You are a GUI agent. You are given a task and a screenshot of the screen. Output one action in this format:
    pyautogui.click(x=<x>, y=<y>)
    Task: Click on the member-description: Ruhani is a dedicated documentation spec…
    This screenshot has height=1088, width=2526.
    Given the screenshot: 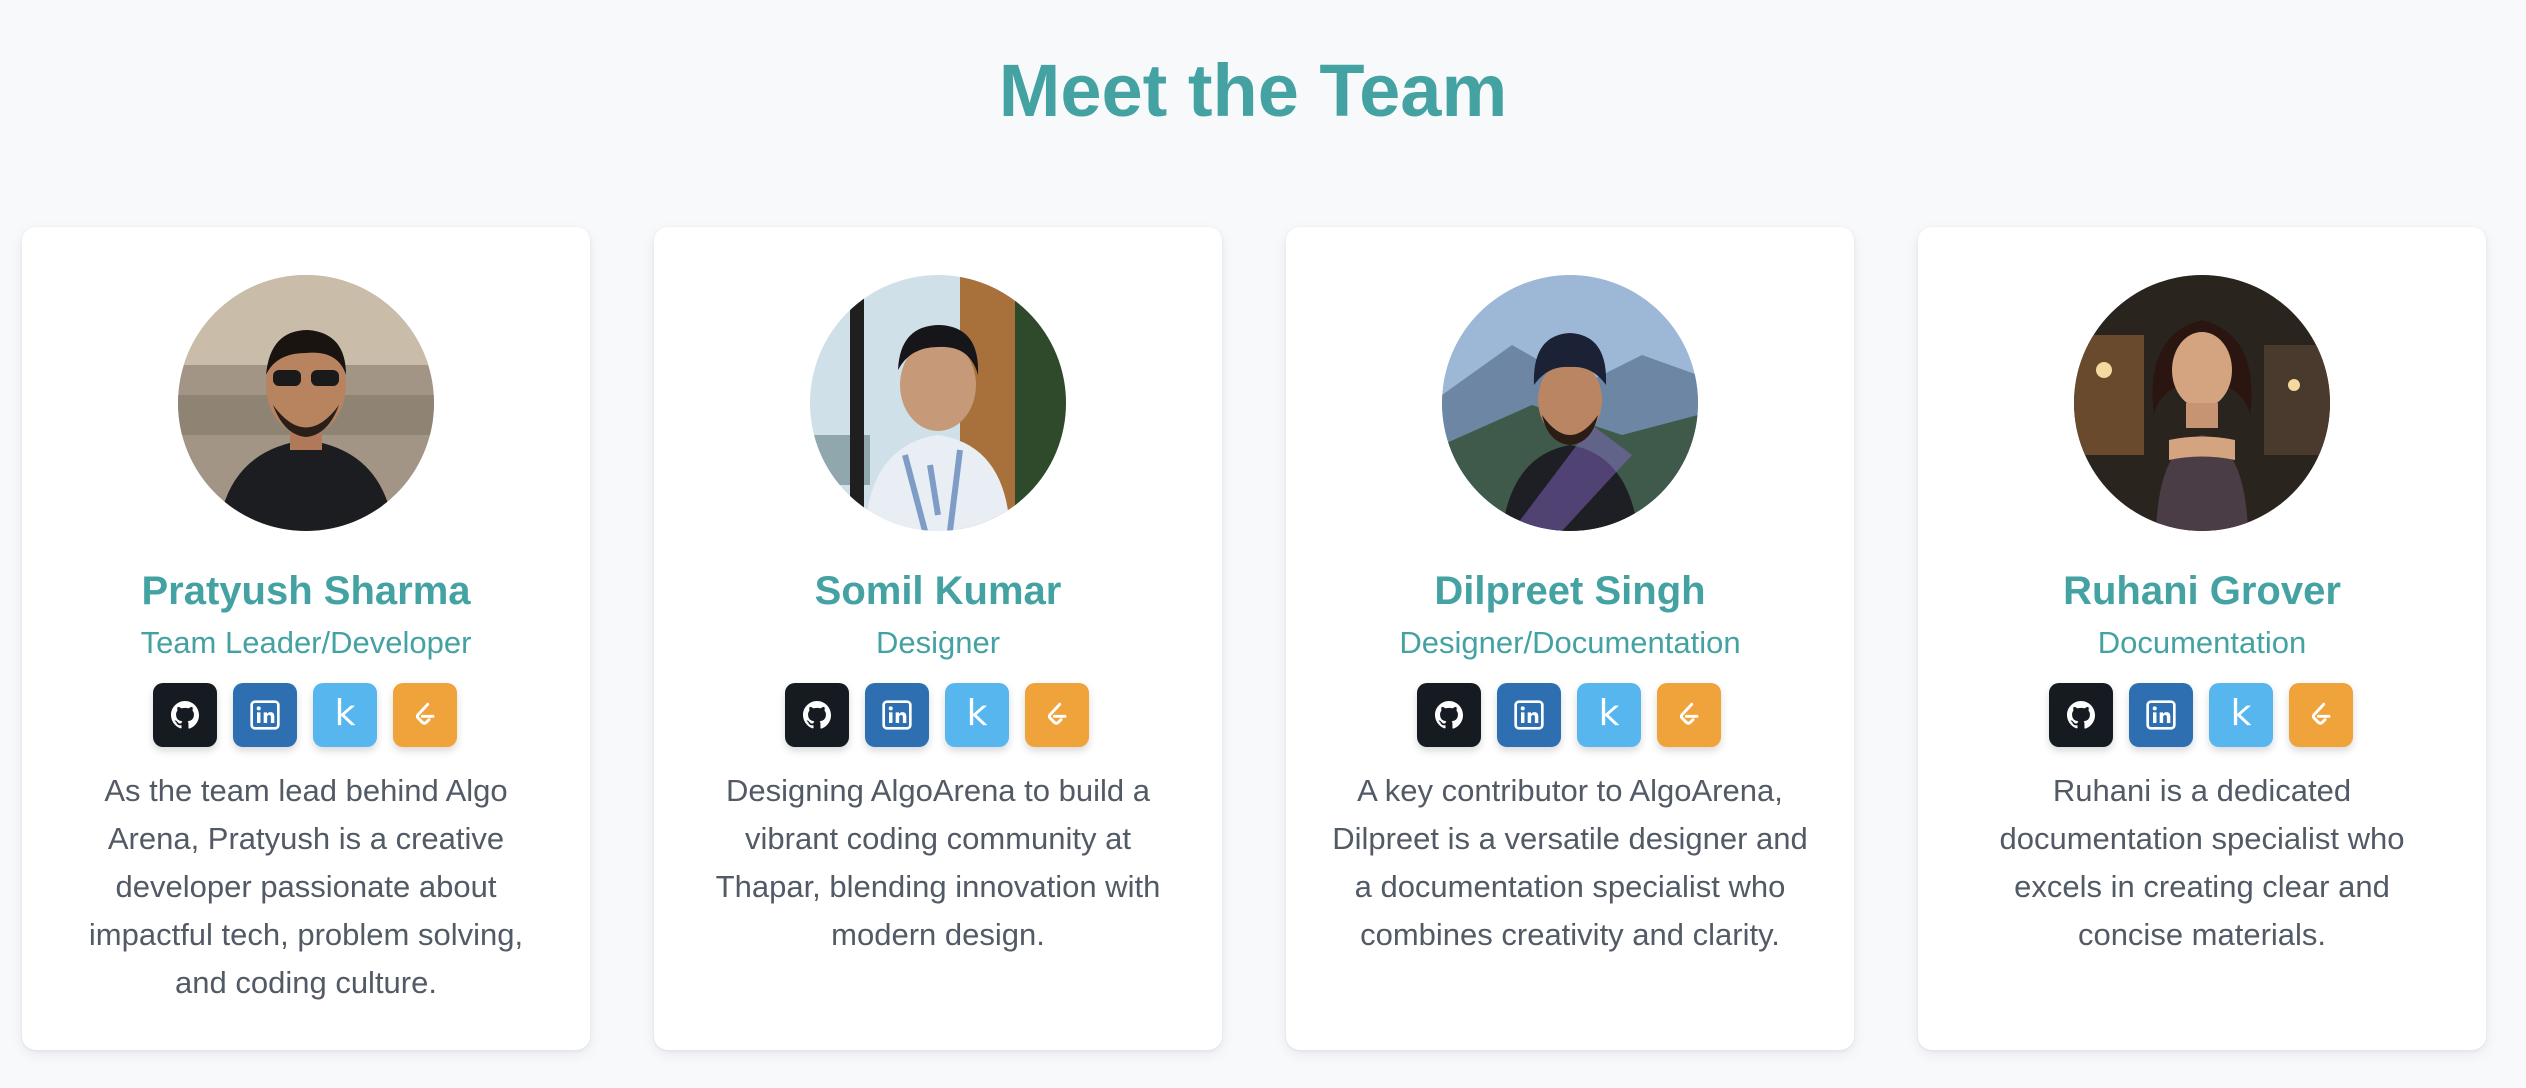 What is the action you would take?
    pyautogui.click(x=2202, y=862)
    